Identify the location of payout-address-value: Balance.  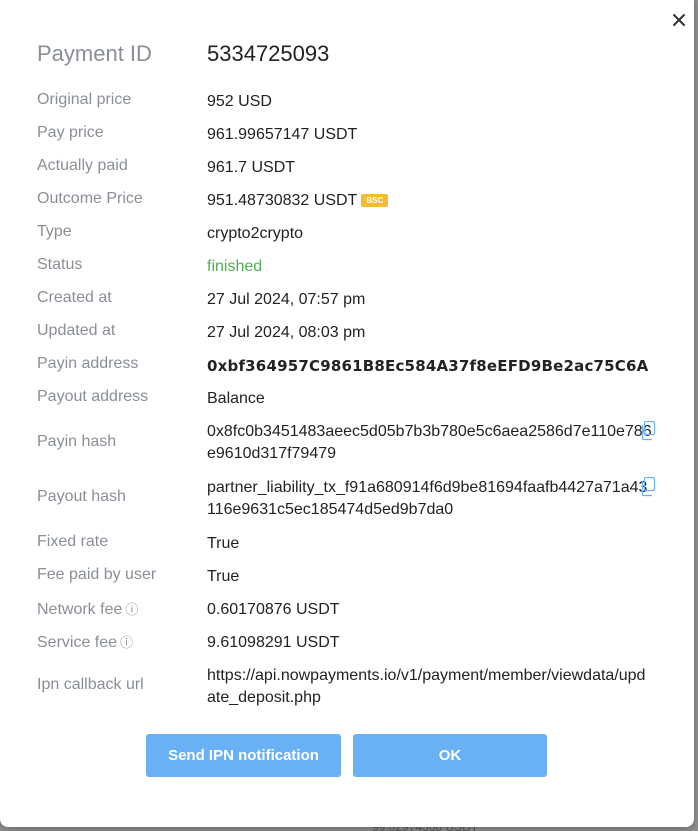
(236, 398).